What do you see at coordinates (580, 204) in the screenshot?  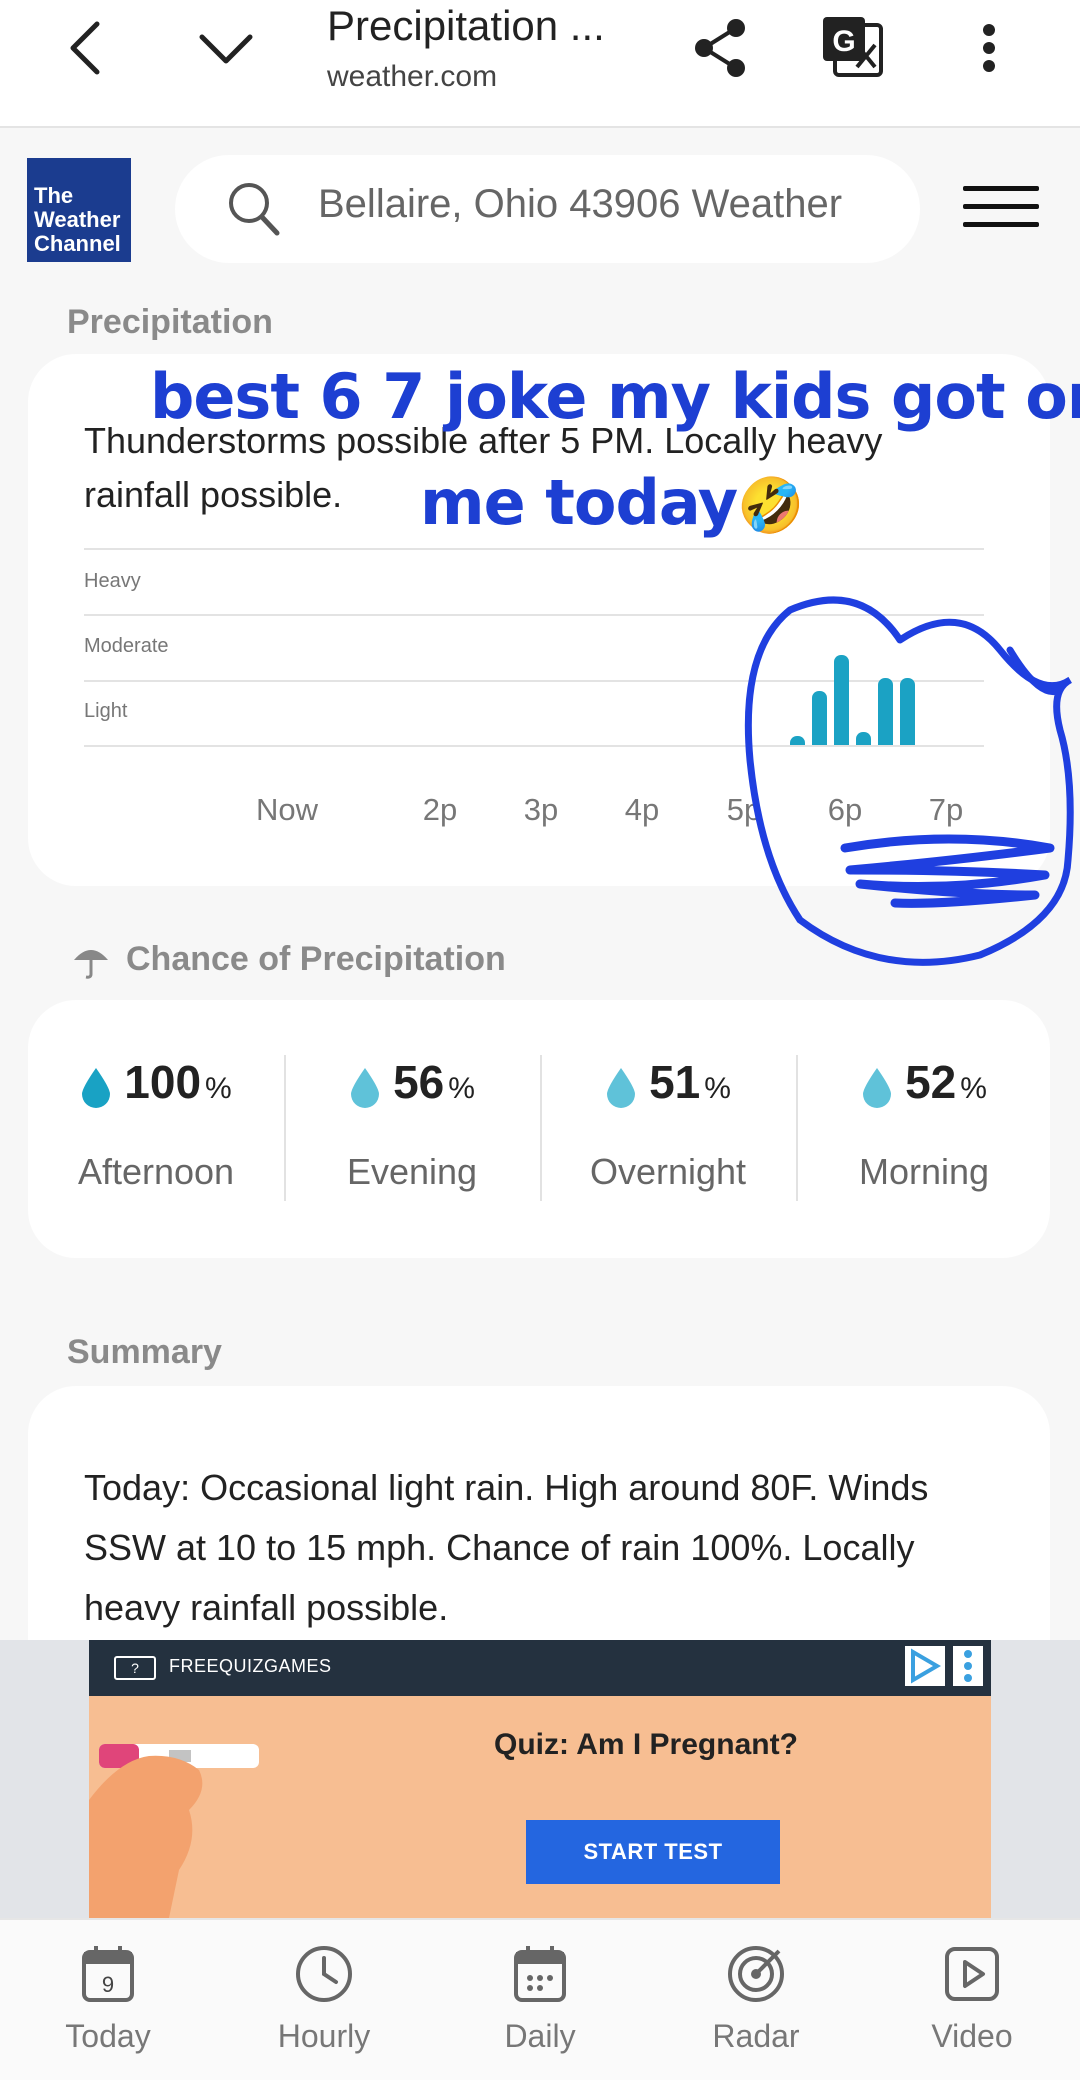 I see `search-text: Bellaire, Ohio 43906 Weather` at bounding box center [580, 204].